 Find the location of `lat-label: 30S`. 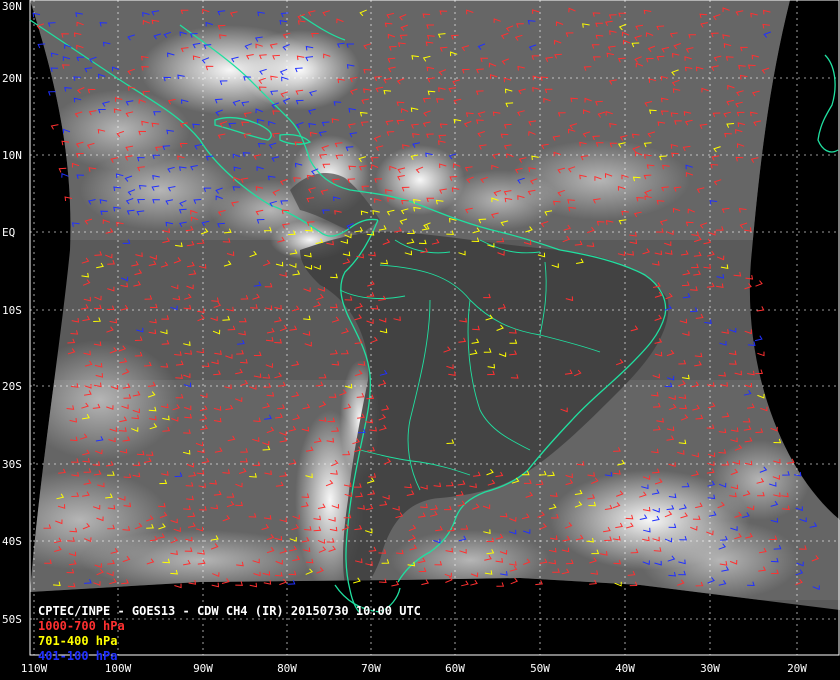

lat-label: 30S is located at coordinates (12, 464).